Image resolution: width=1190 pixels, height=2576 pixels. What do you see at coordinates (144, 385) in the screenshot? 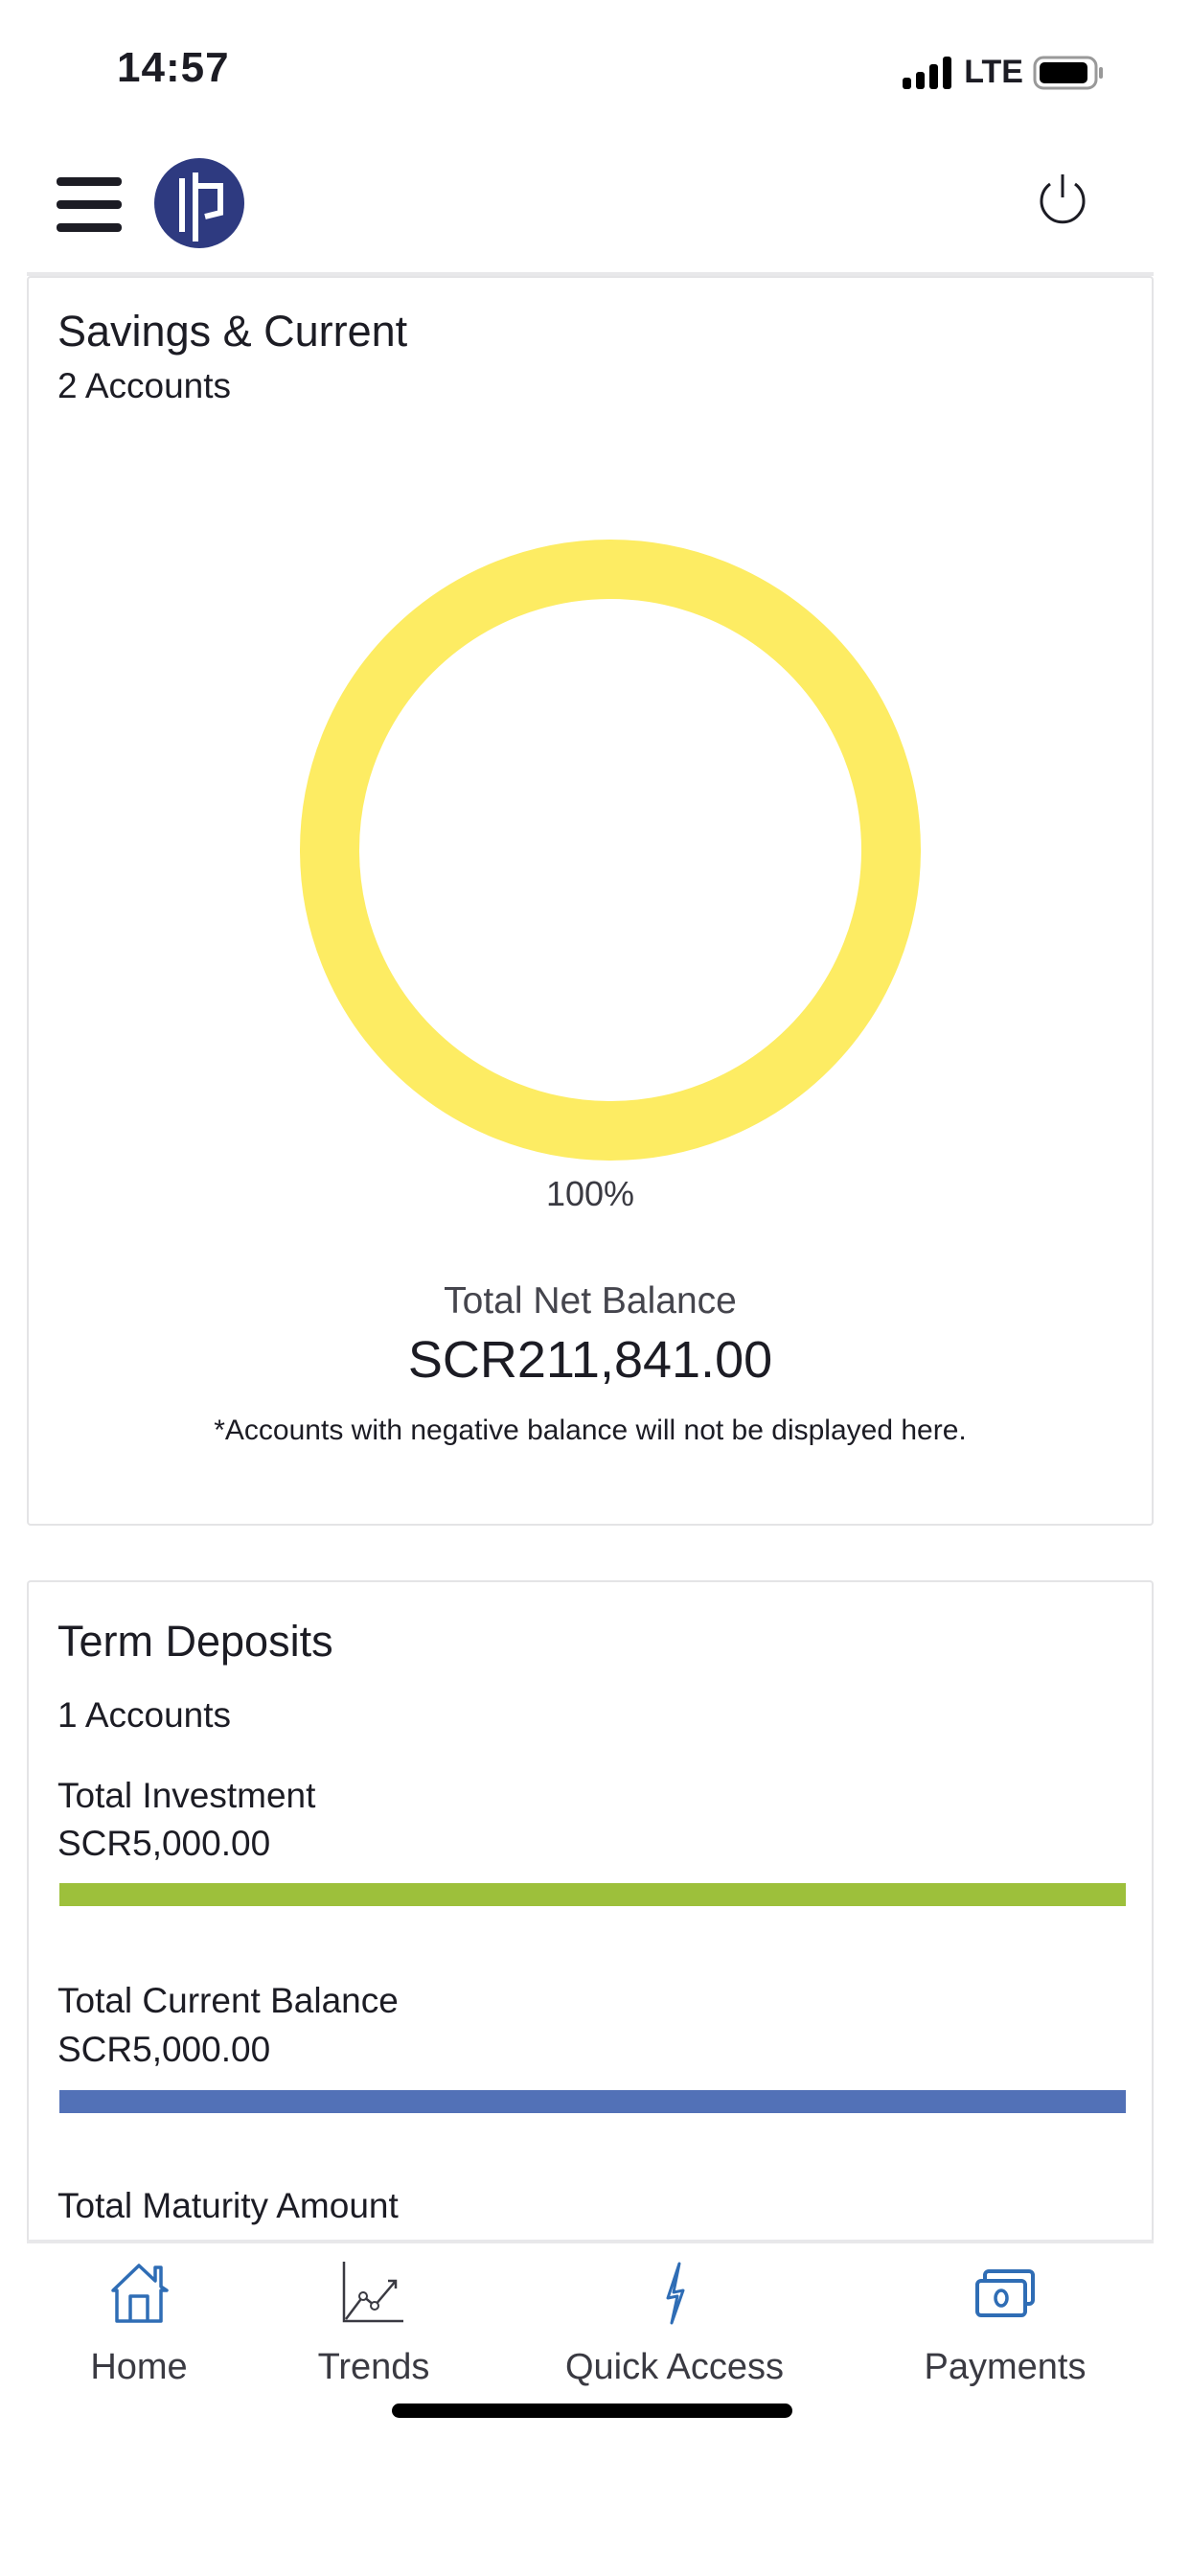
I see `accounts-count: 2 Accounts` at bounding box center [144, 385].